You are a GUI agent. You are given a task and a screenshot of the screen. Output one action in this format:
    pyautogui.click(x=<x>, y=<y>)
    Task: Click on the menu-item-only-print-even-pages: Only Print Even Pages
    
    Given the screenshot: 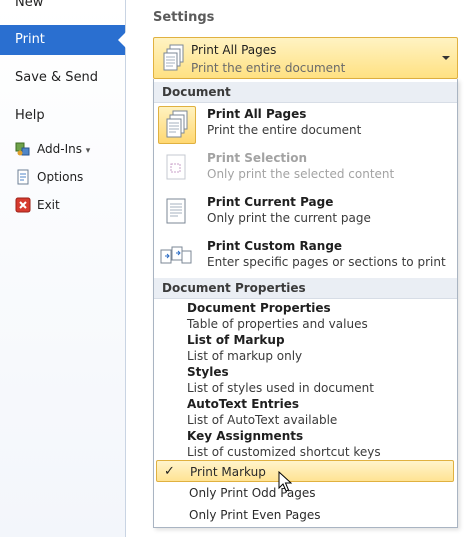 What is the action you would take?
    pyautogui.click(x=305, y=515)
    